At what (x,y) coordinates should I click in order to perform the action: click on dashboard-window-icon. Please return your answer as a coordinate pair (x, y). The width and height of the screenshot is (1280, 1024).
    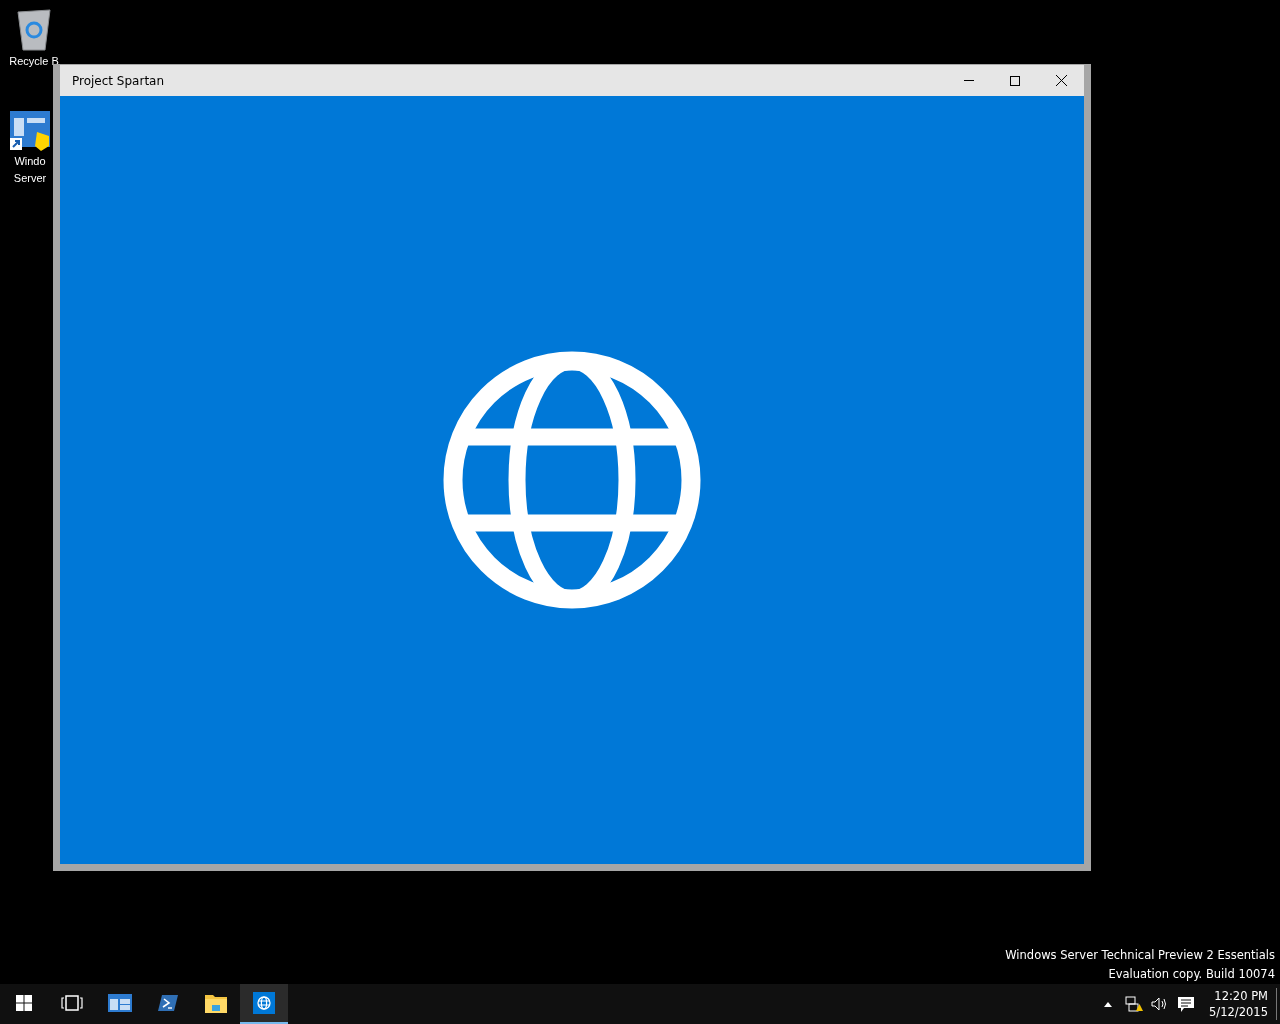
    Looking at the image, I should click on (120, 1003).